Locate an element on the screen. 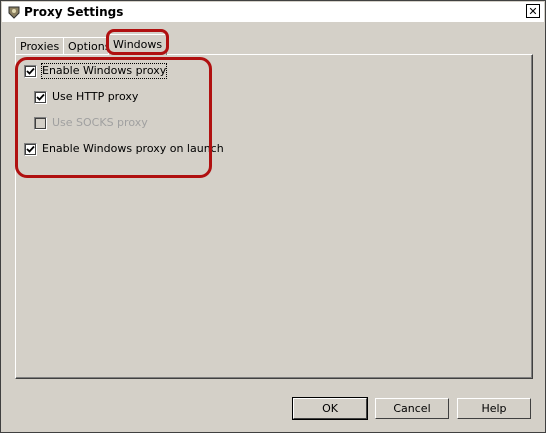  use-socks-proxy-checkbox: Use SOCKS proxy is located at coordinates (91, 123).